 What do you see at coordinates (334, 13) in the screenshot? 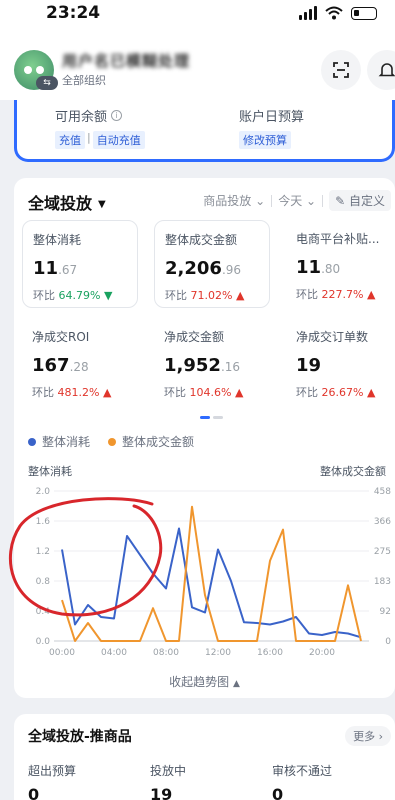
I see `wifi-icon` at bounding box center [334, 13].